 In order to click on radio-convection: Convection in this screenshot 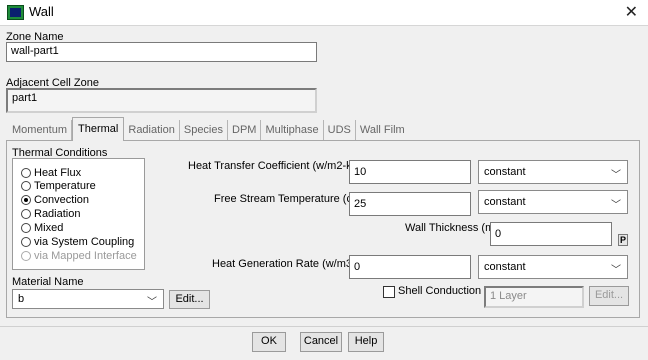, I will do `click(55, 200)`.